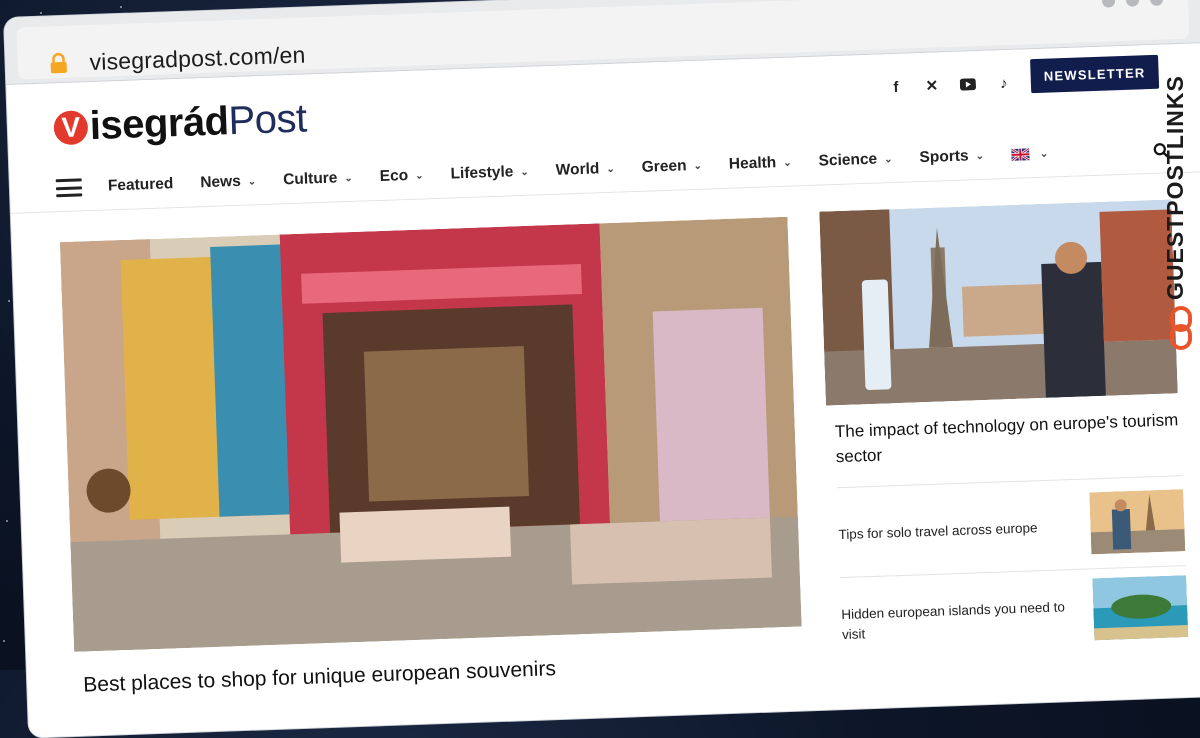 The width and height of the screenshot is (1200, 738). What do you see at coordinates (159, 124) in the screenshot?
I see `logo-text-bold: isegrád` at bounding box center [159, 124].